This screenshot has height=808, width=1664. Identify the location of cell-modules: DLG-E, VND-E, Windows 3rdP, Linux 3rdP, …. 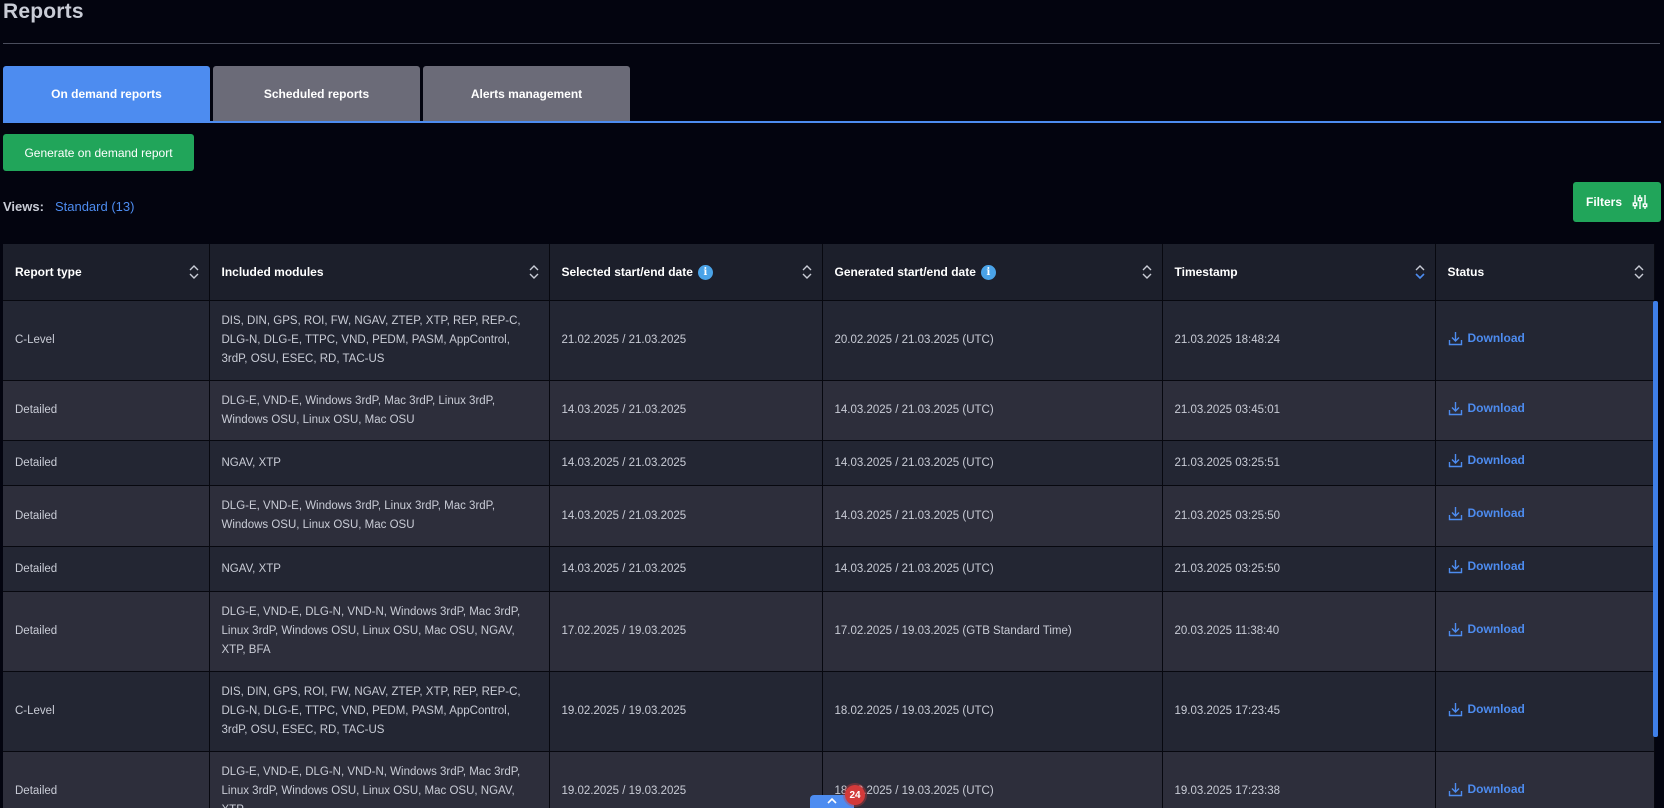
(379, 516).